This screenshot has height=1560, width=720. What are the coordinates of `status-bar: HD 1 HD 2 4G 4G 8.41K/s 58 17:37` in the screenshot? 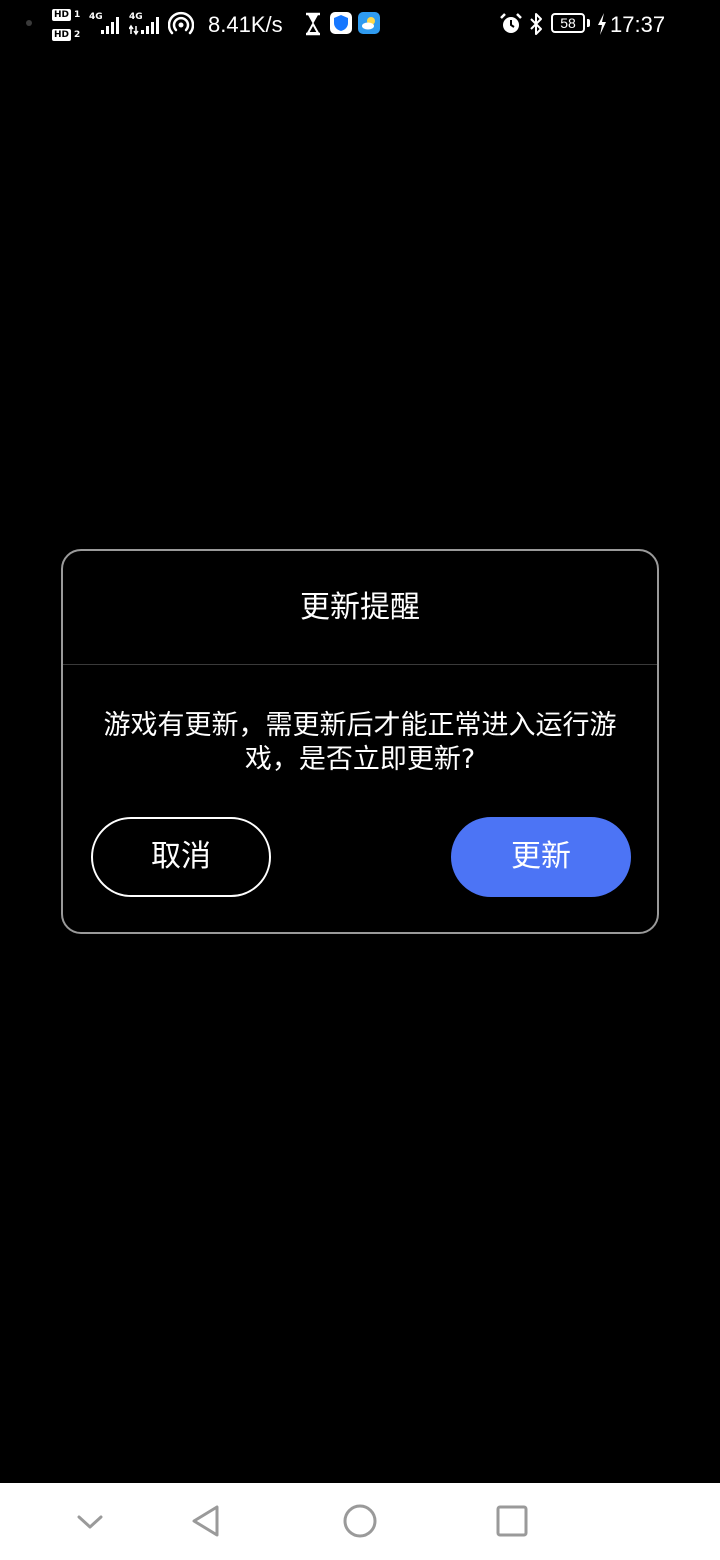 It's located at (360, 25).